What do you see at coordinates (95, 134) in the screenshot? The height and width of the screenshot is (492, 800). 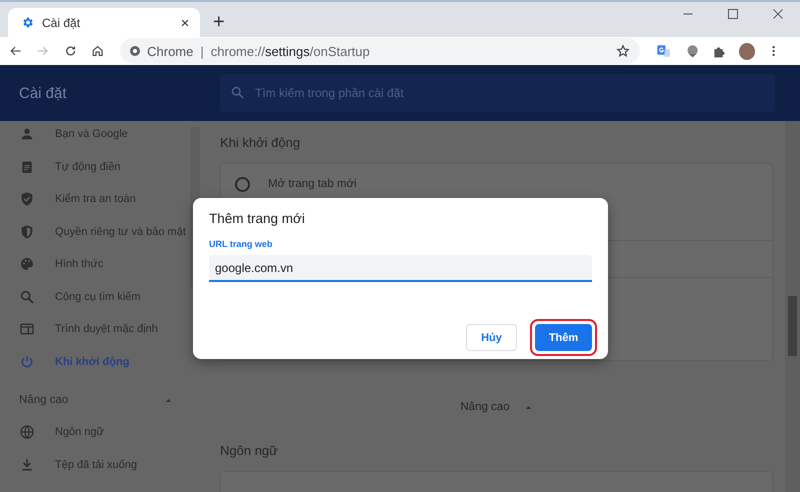 I see `sidebar-item: Bạn và Google` at bounding box center [95, 134].